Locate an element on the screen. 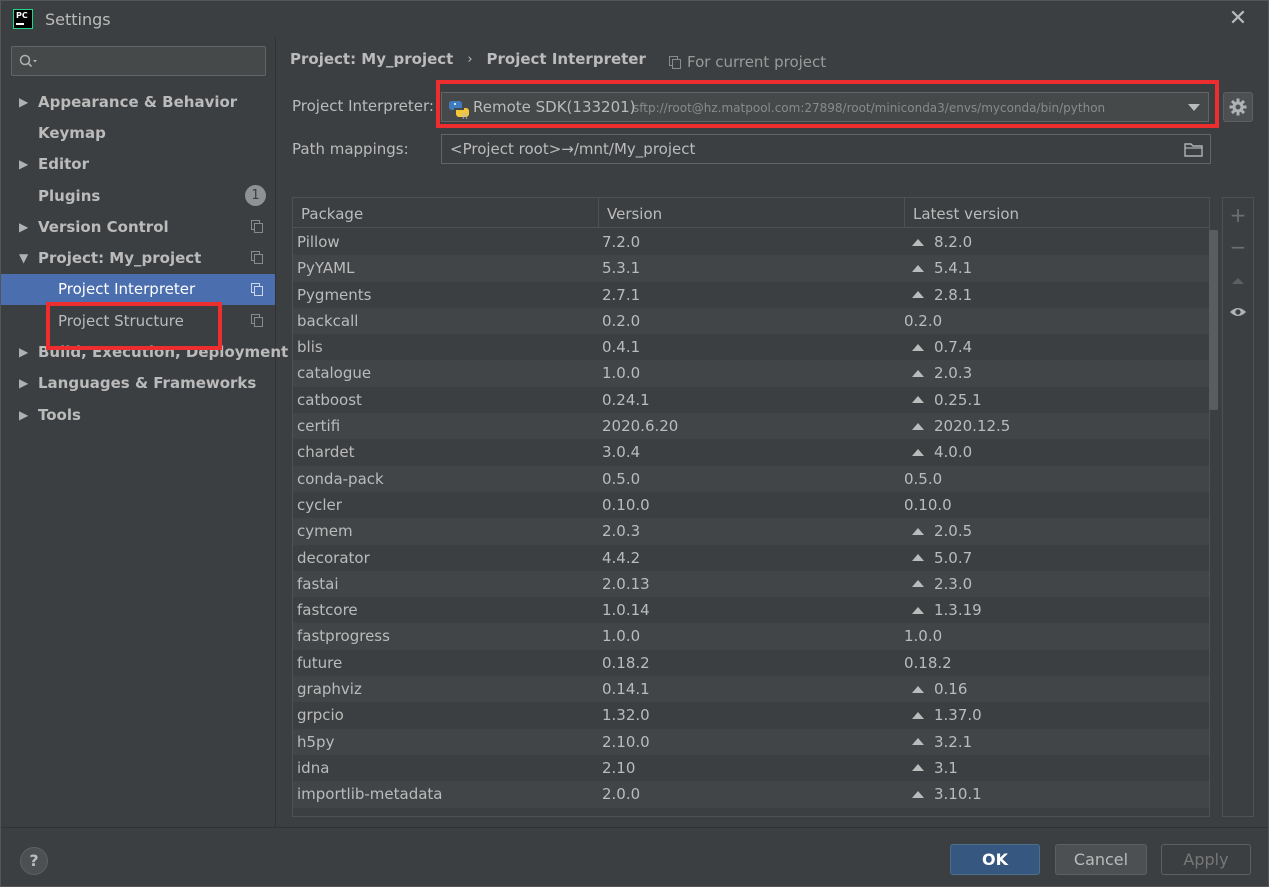 This screenshot has width=1269, height=887. sidebar-item-version-control: ▶ Version Control is located at coordinates (138, 226).